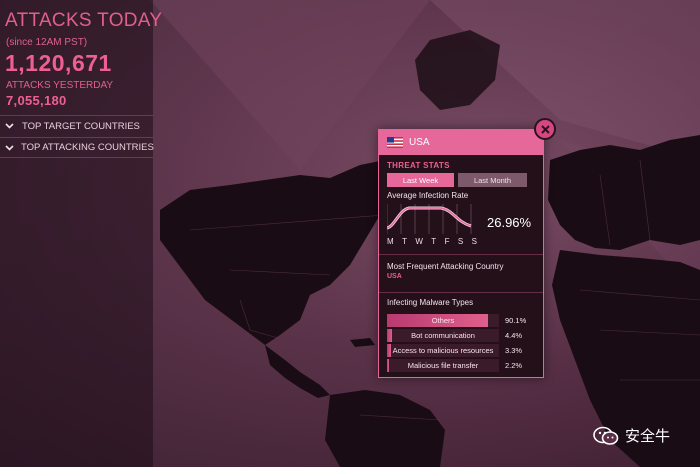 Image resolution: width=700 pixels, height=467 pixels. What do you see at coordinates (84, 20) in the screenshot?
I see `attacks-today-label: ATTACKS TODAY` at bounding box center [84, 20].